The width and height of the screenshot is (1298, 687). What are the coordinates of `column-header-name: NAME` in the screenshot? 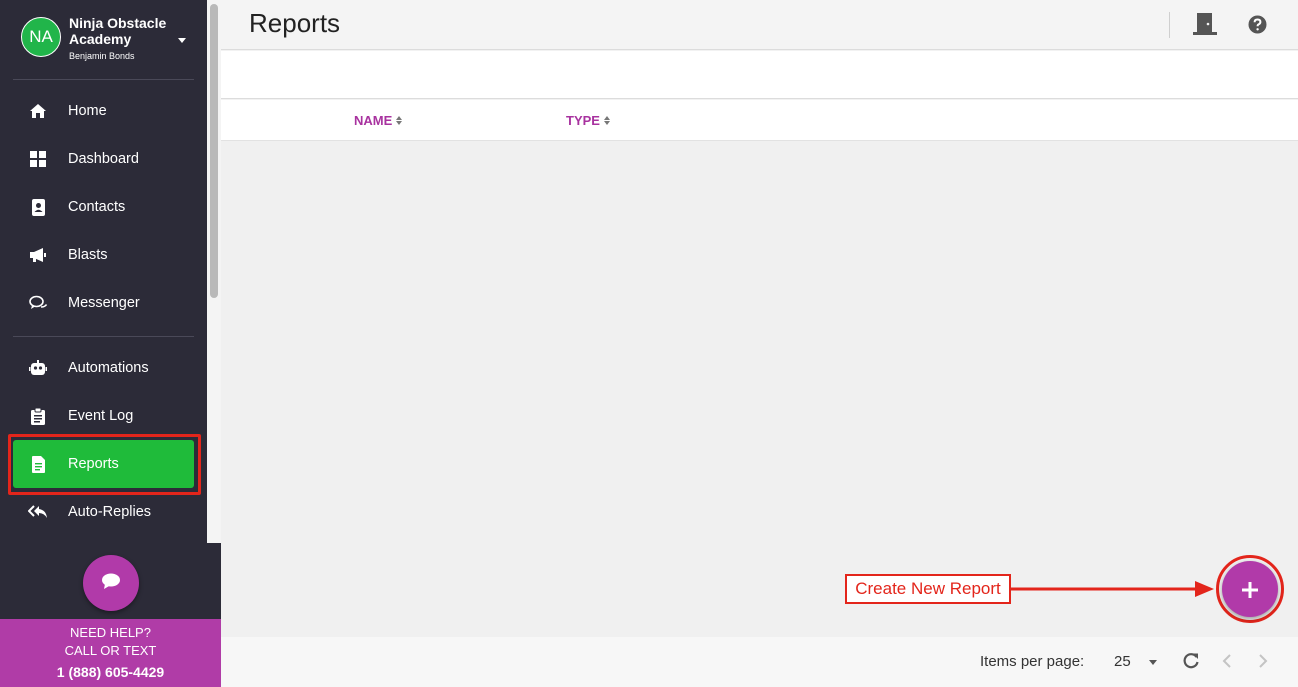 It's located at (378, 120).